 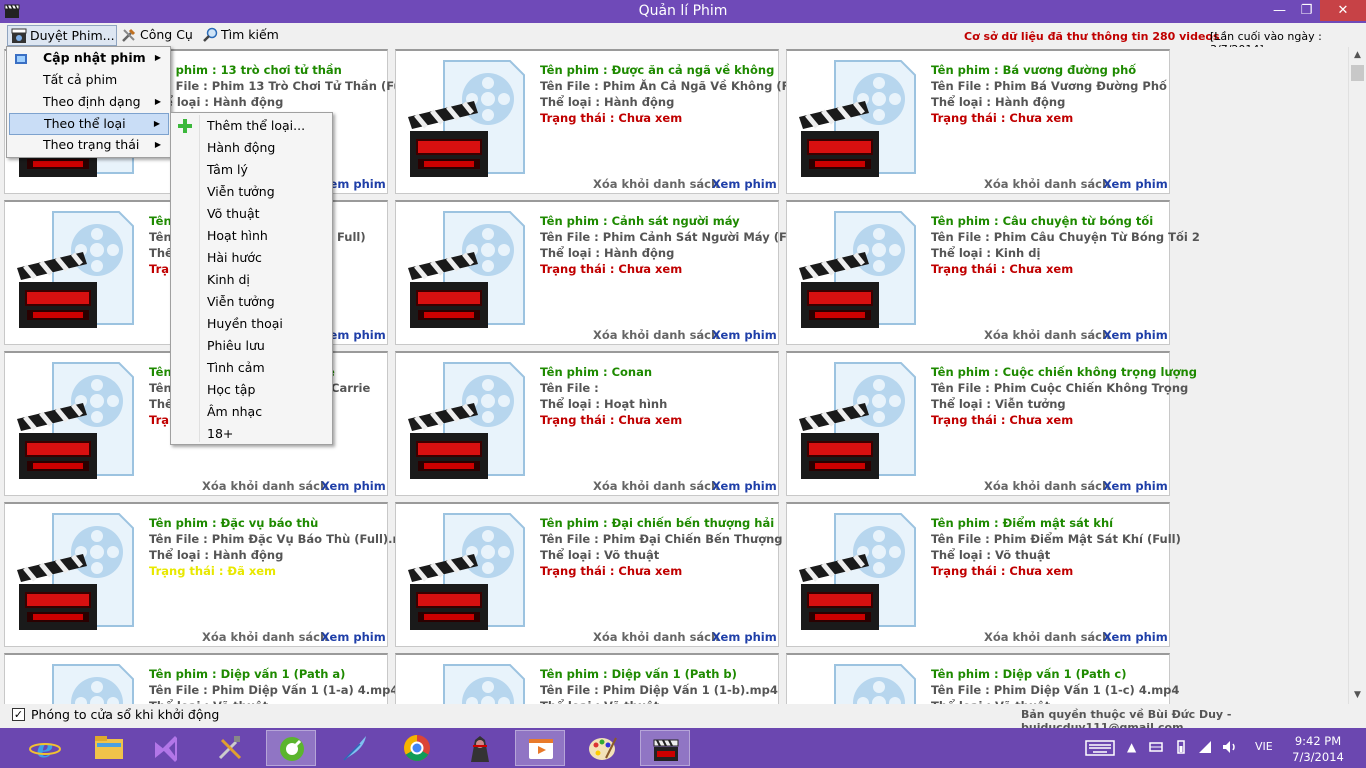 I want to click on dropdown-item-trang-thai: Theo trạng thái ▶, so click(x=89, y=146).